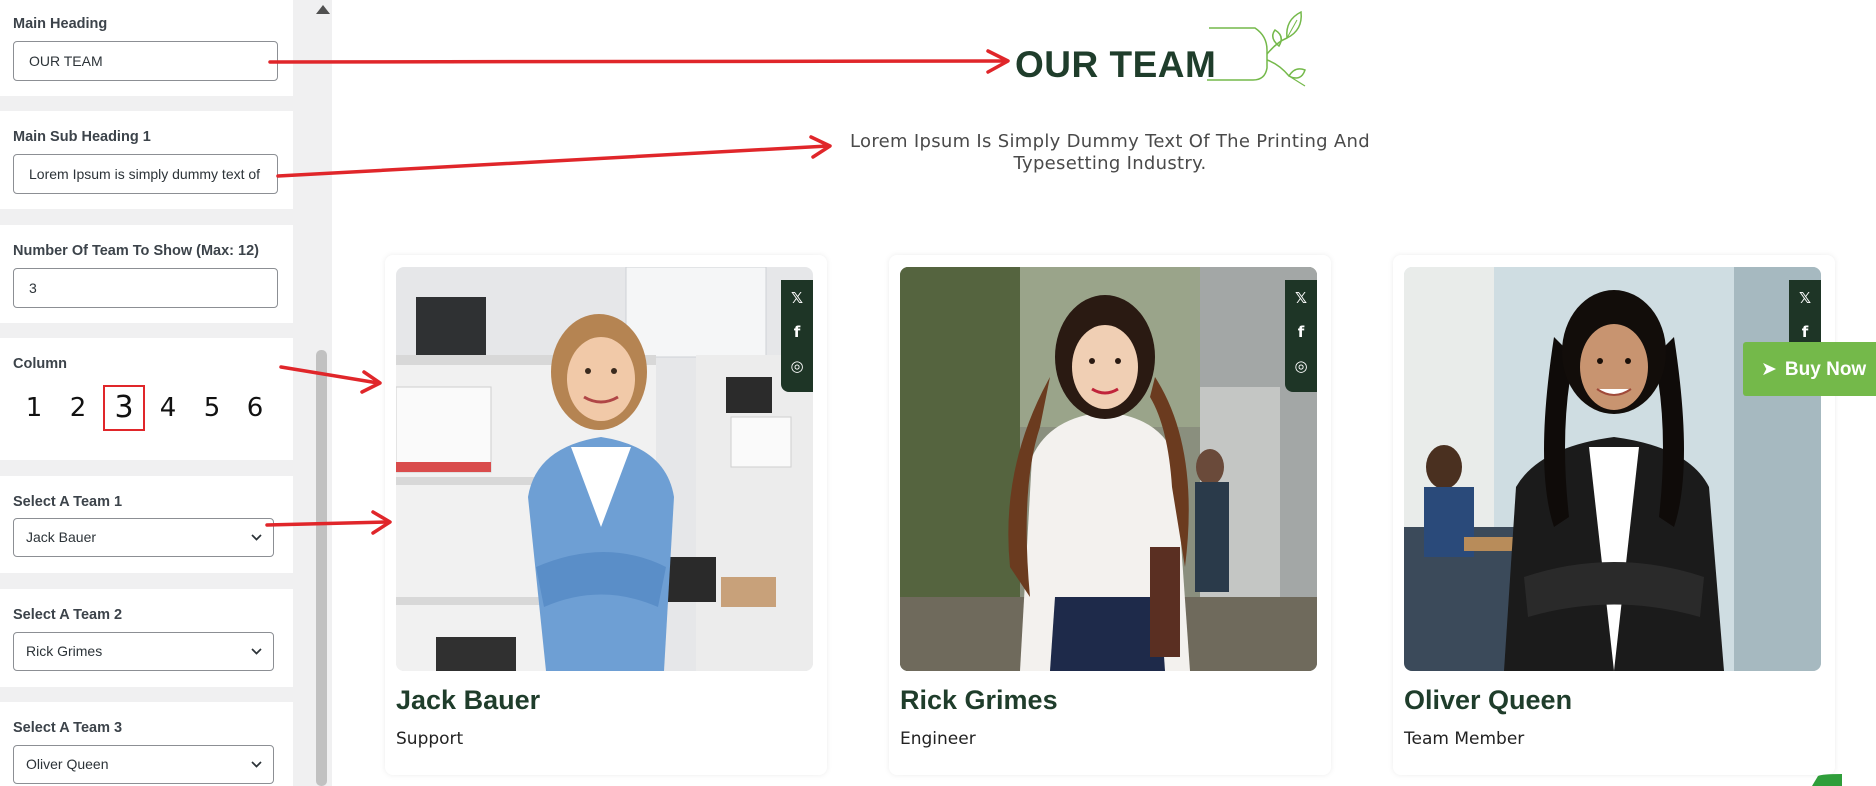 The image size is (1876, 786). Describe the element at coordinates (430, 739) in the screenshot. I see `member-role-1: Support` at that location.